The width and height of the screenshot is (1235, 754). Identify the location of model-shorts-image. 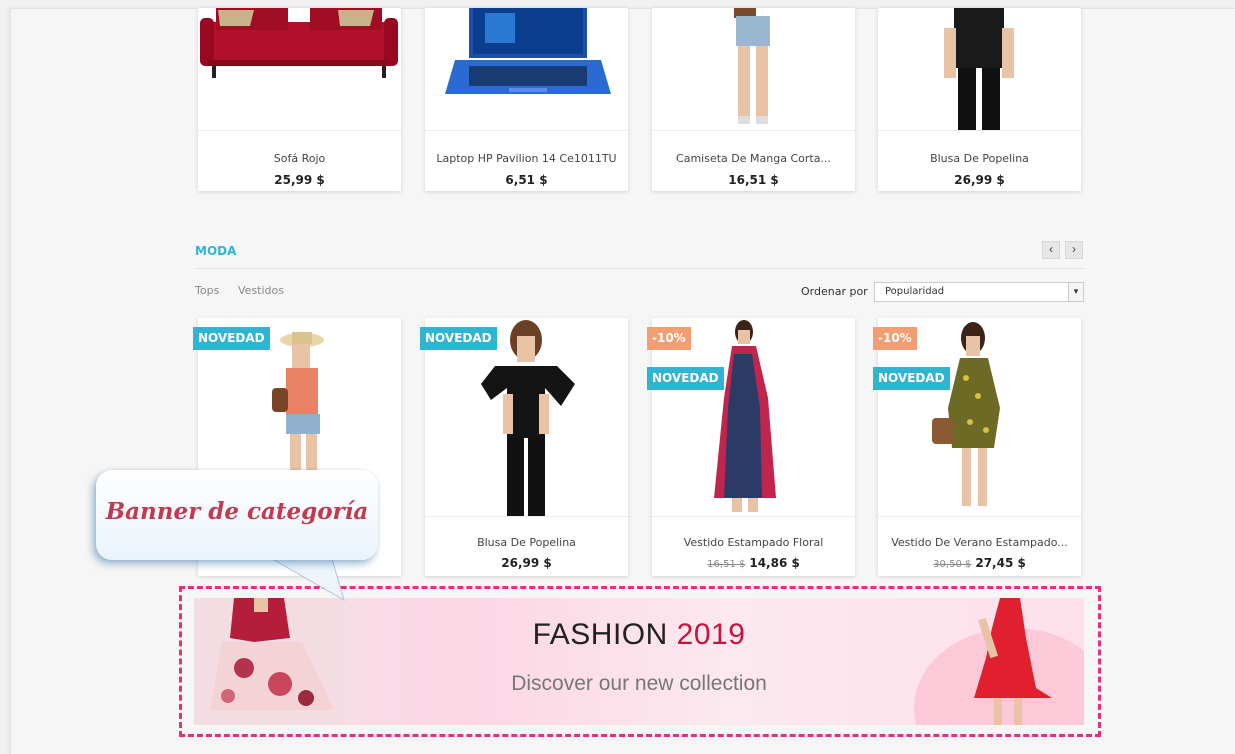
(752, 66).